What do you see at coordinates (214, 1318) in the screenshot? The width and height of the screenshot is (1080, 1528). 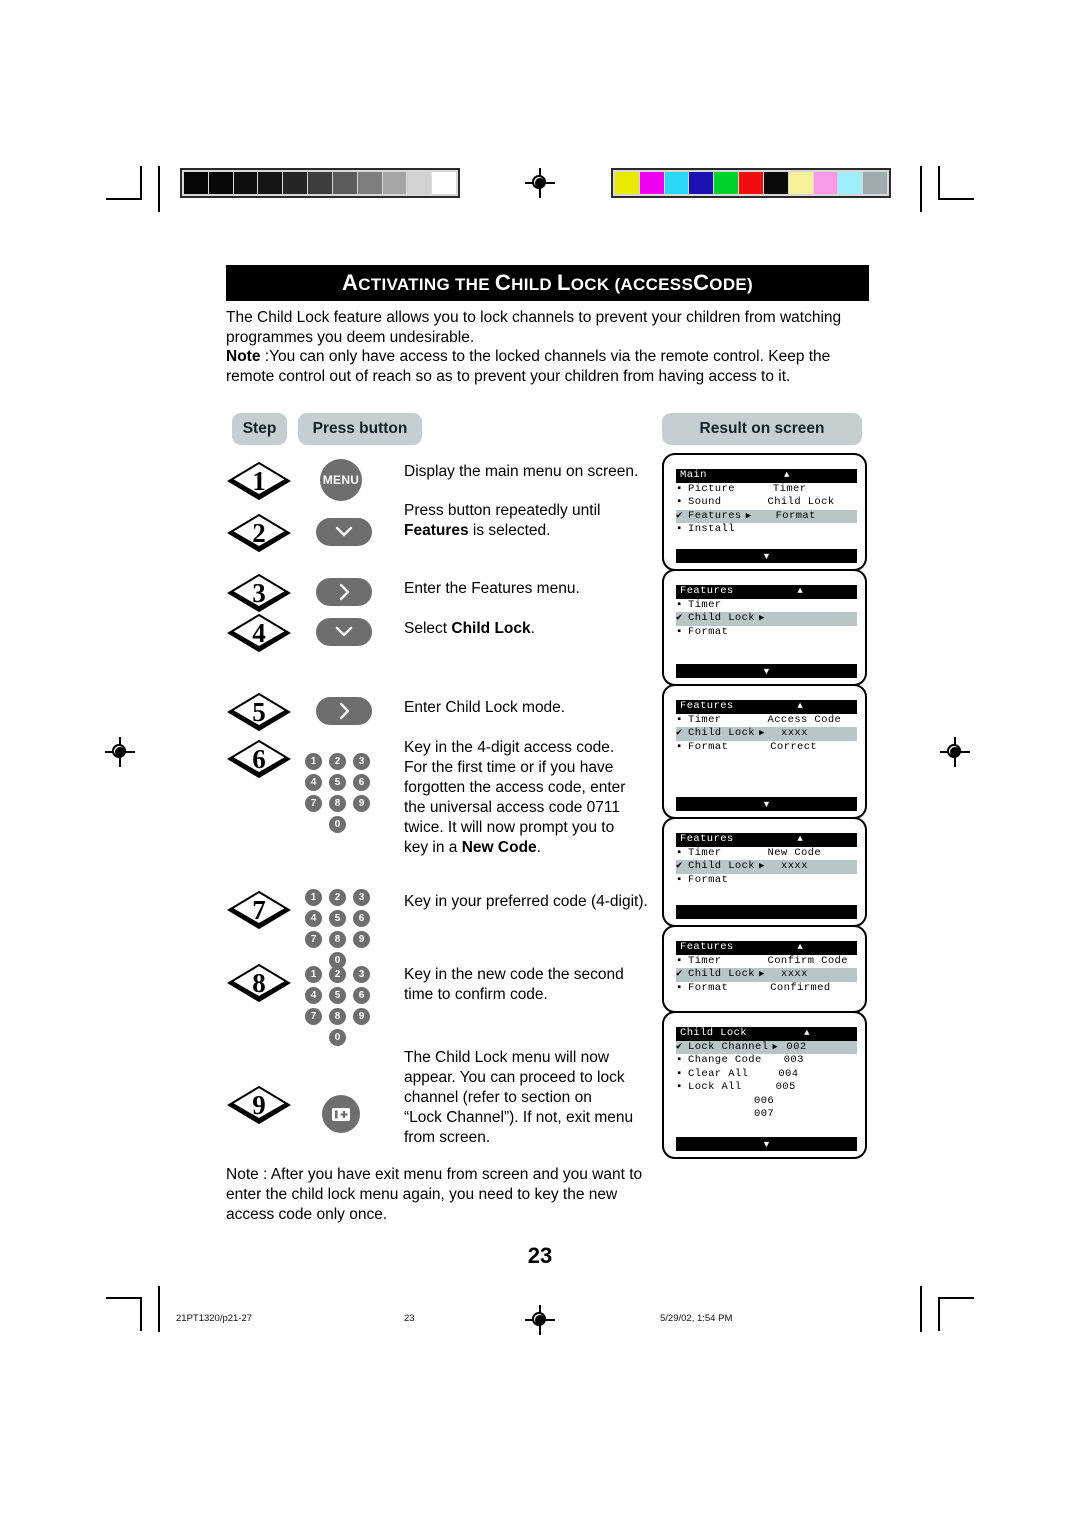 I see `printer-footer-file: 21PT1320/p21-27` at bounding box center [214, 1318].